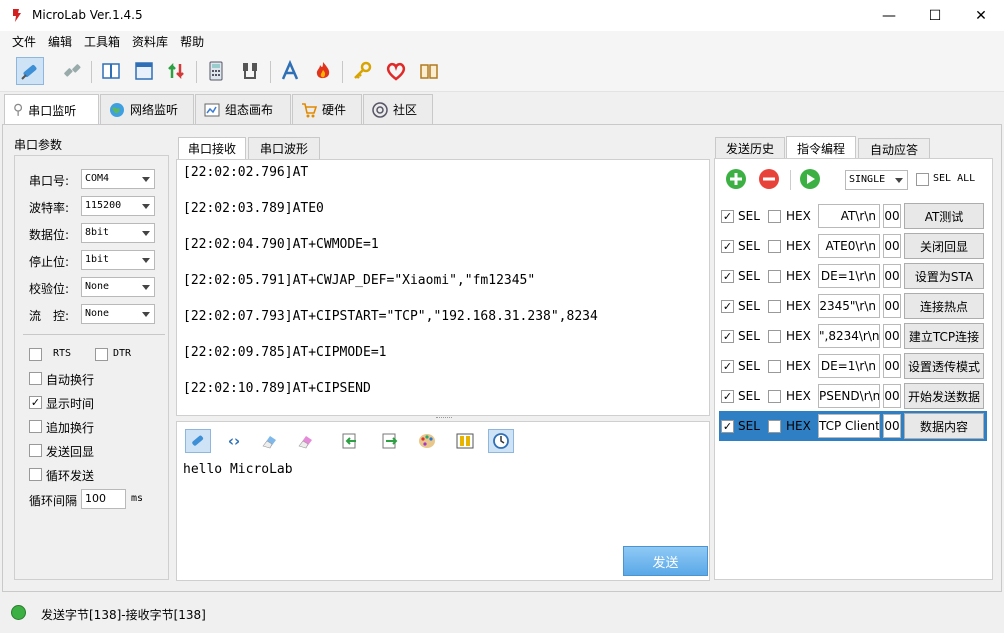 This screenshot has height=633, width=1004. What do you see at coordinates (849, 306) in the screenshot?
I see `command-input: 2345"\r\n` at bounding box center [849, 306].